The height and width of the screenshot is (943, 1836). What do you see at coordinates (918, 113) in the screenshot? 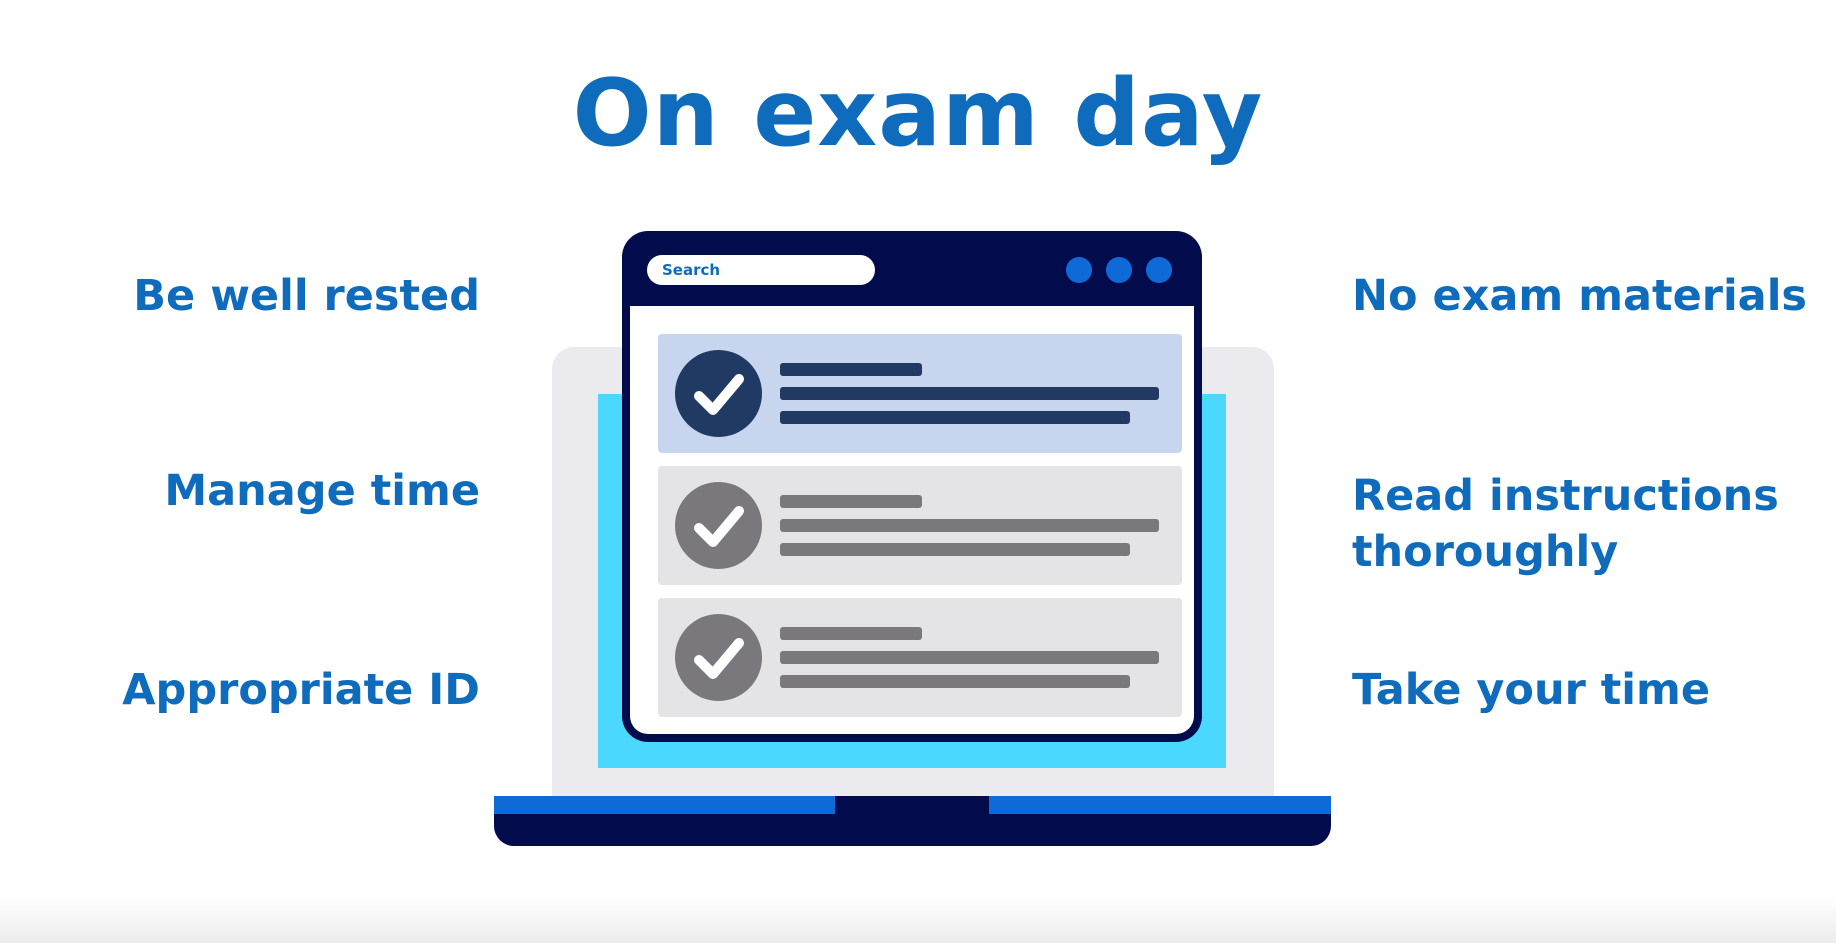
I see `page-title: On exam day` at bounding box center [918, 113].